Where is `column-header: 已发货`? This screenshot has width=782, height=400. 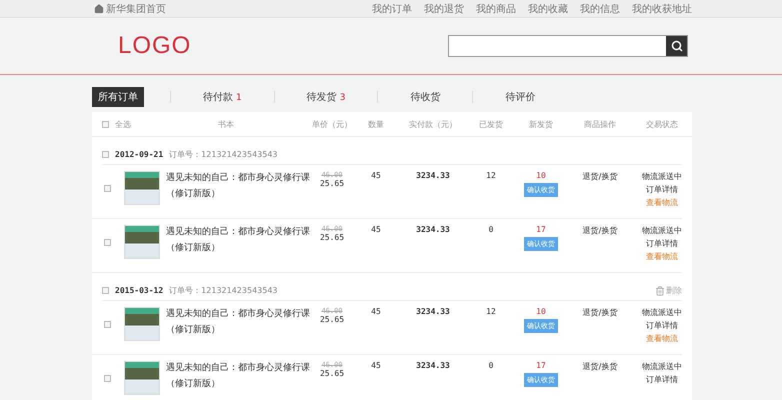 column-header: 已发货 is located at coordinates (491, 124).